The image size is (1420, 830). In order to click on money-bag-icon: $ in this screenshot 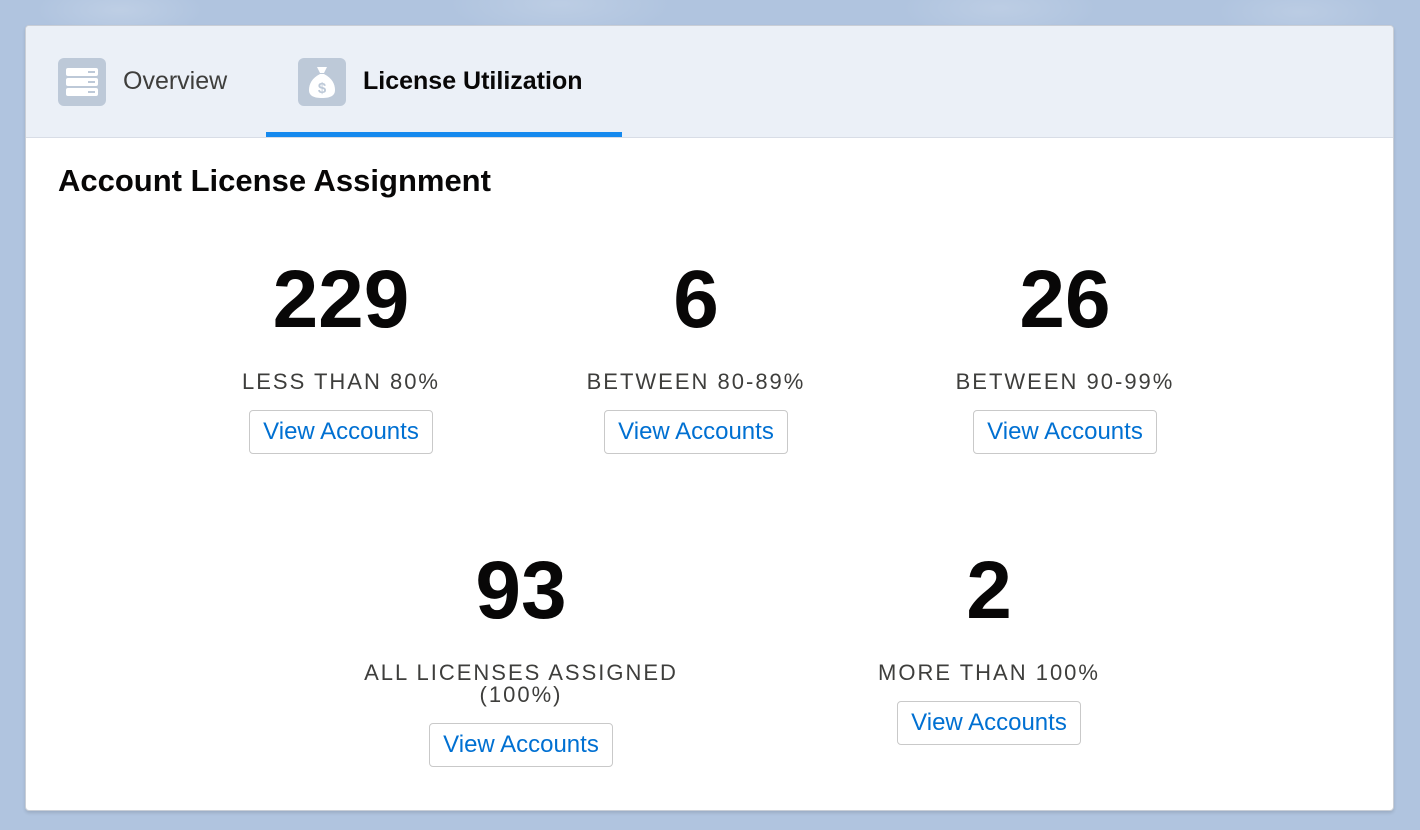, I will do `click(322, 81)`.